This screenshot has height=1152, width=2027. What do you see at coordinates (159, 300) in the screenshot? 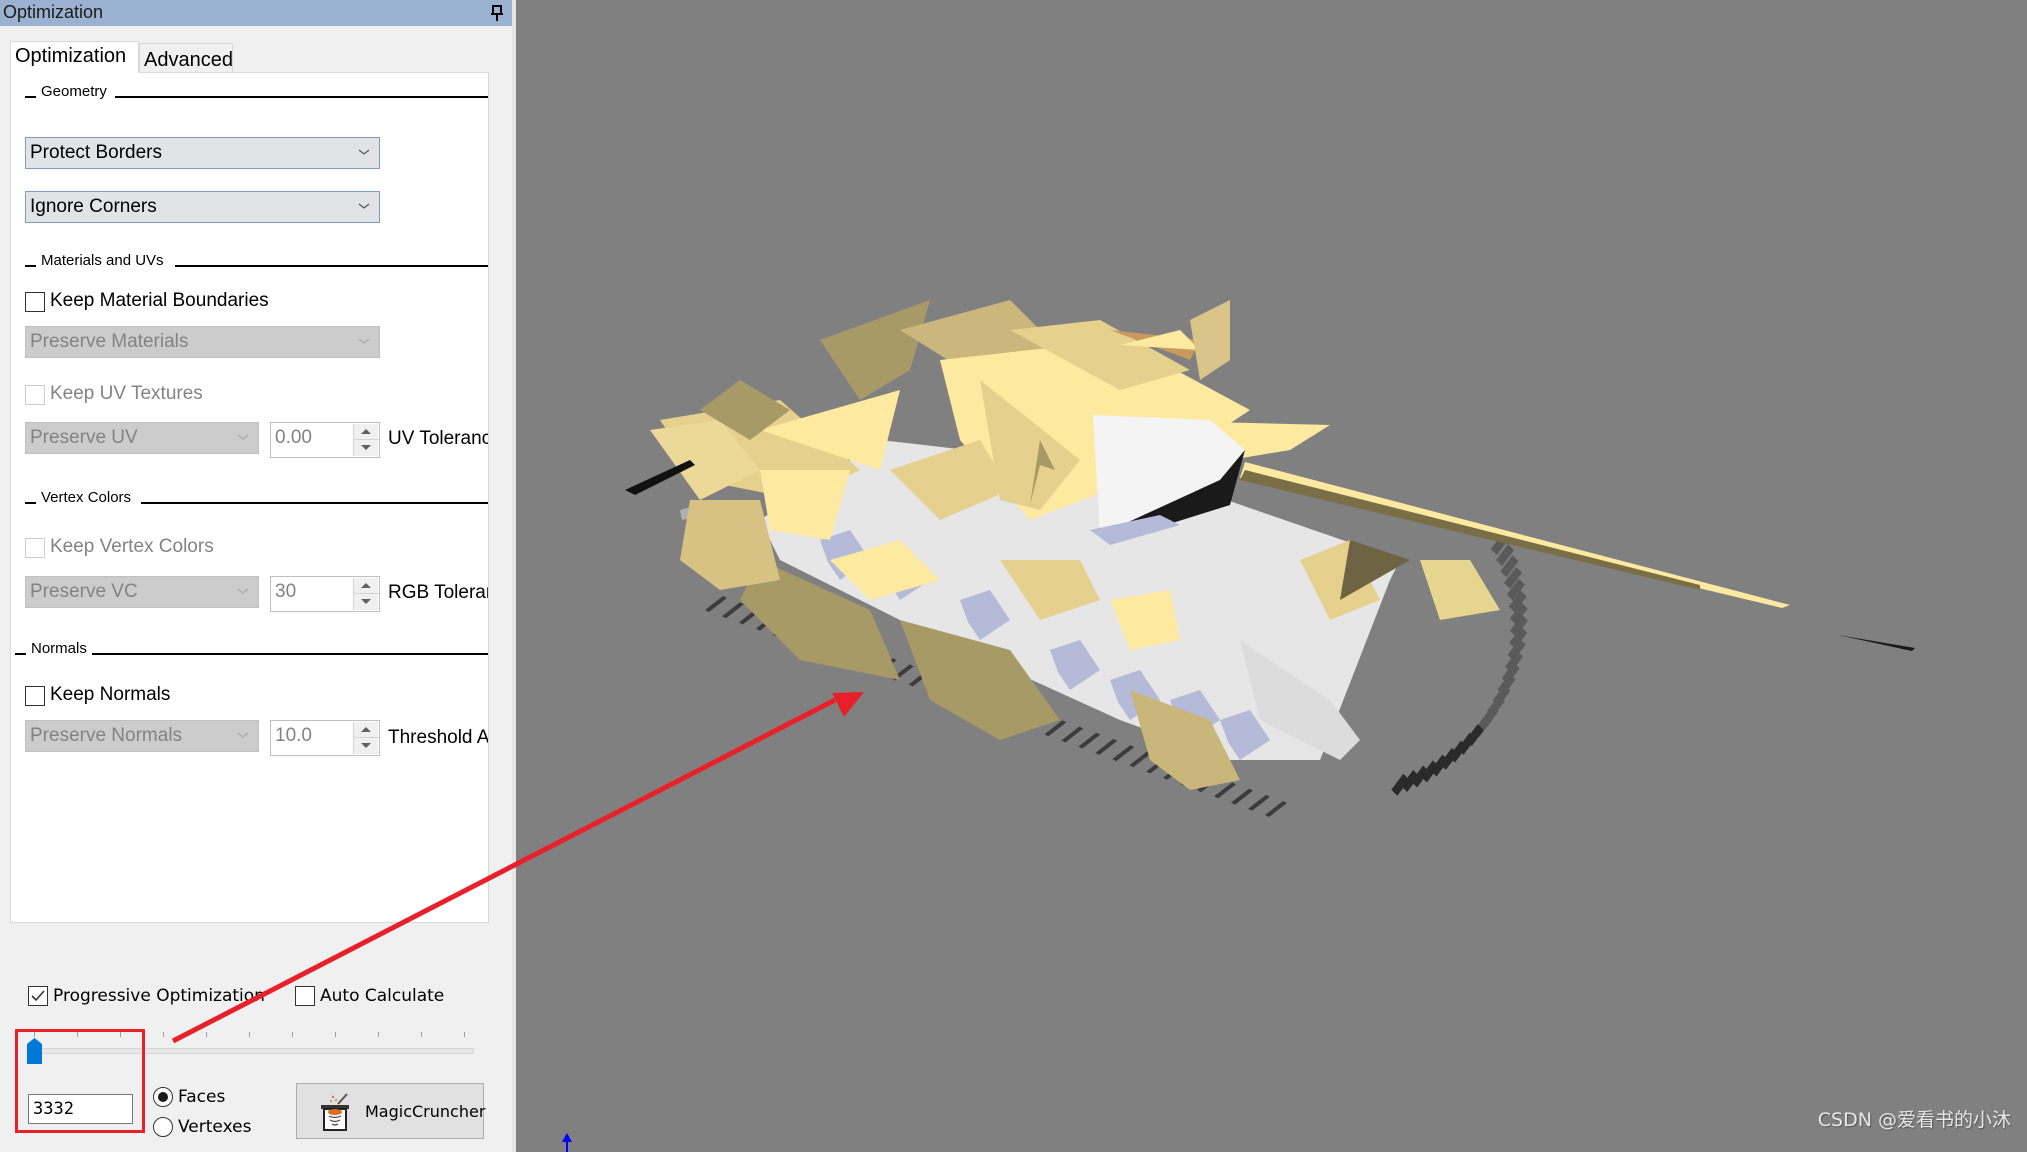
I see `checkbox-label: Keep Material Boundaries` at bounding box center [159, 300].